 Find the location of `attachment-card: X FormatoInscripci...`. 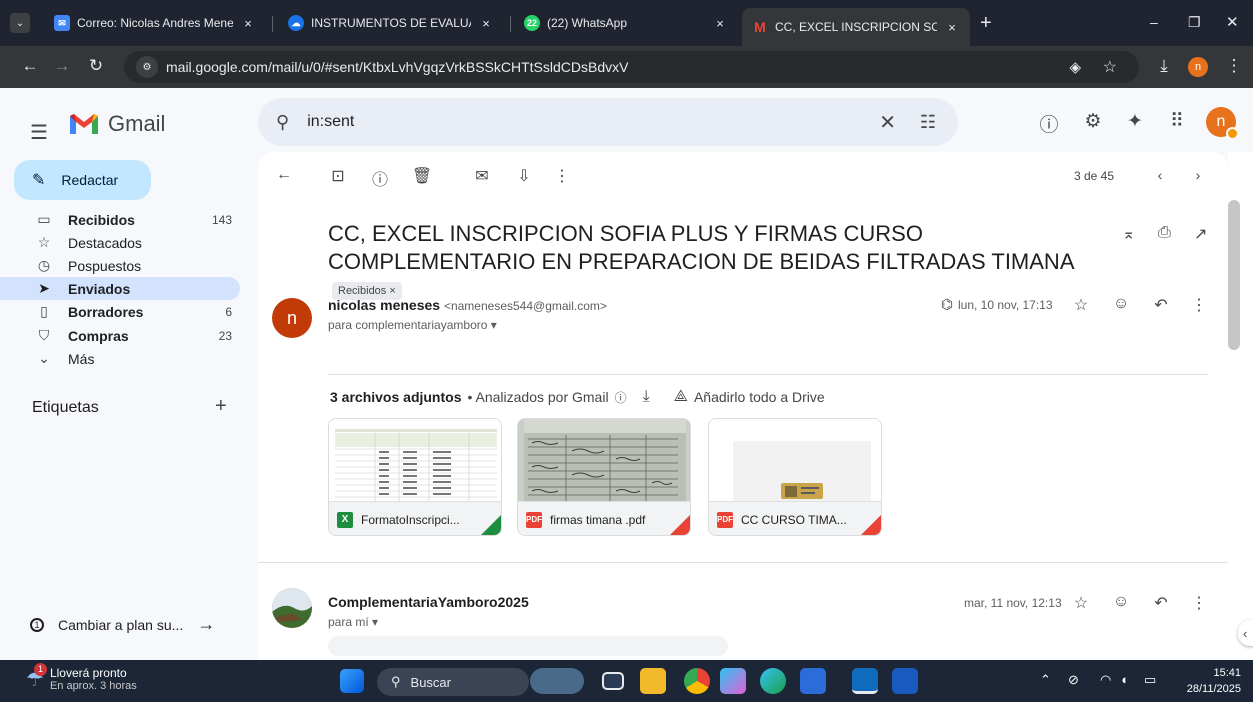

attachment-card: X FormatoInscripci... is located at coordinates (415, 477).